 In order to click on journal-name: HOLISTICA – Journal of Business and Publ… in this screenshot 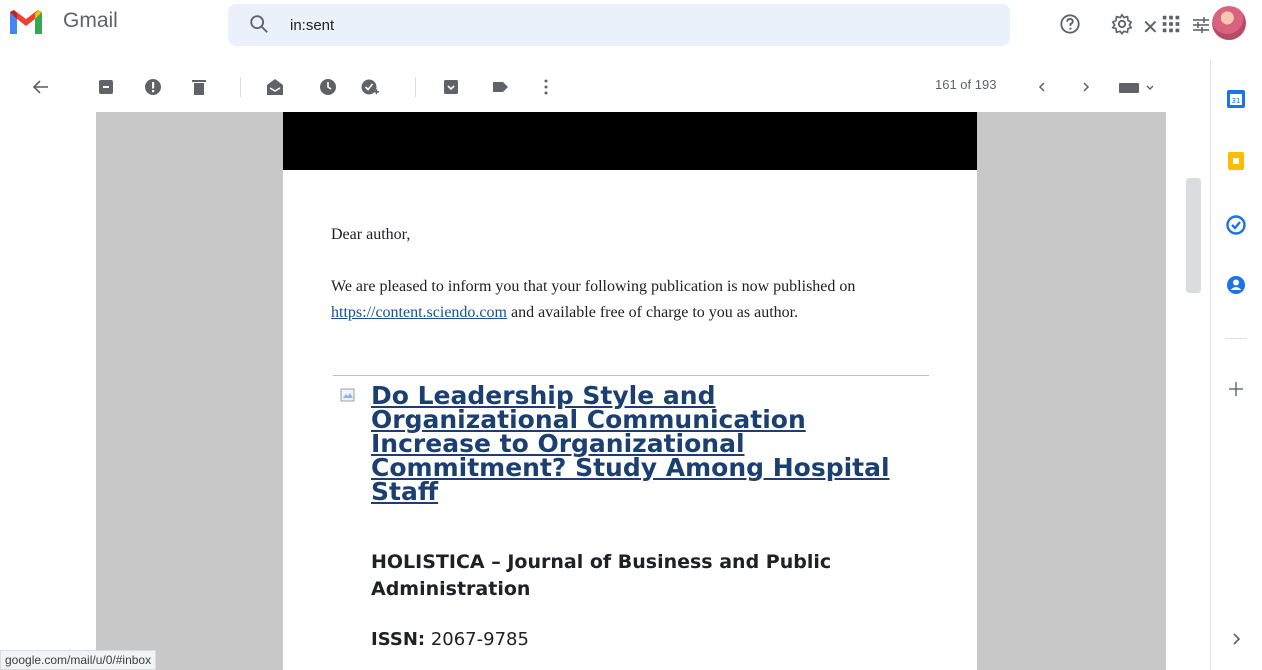, I will do `click(601, 575)`.